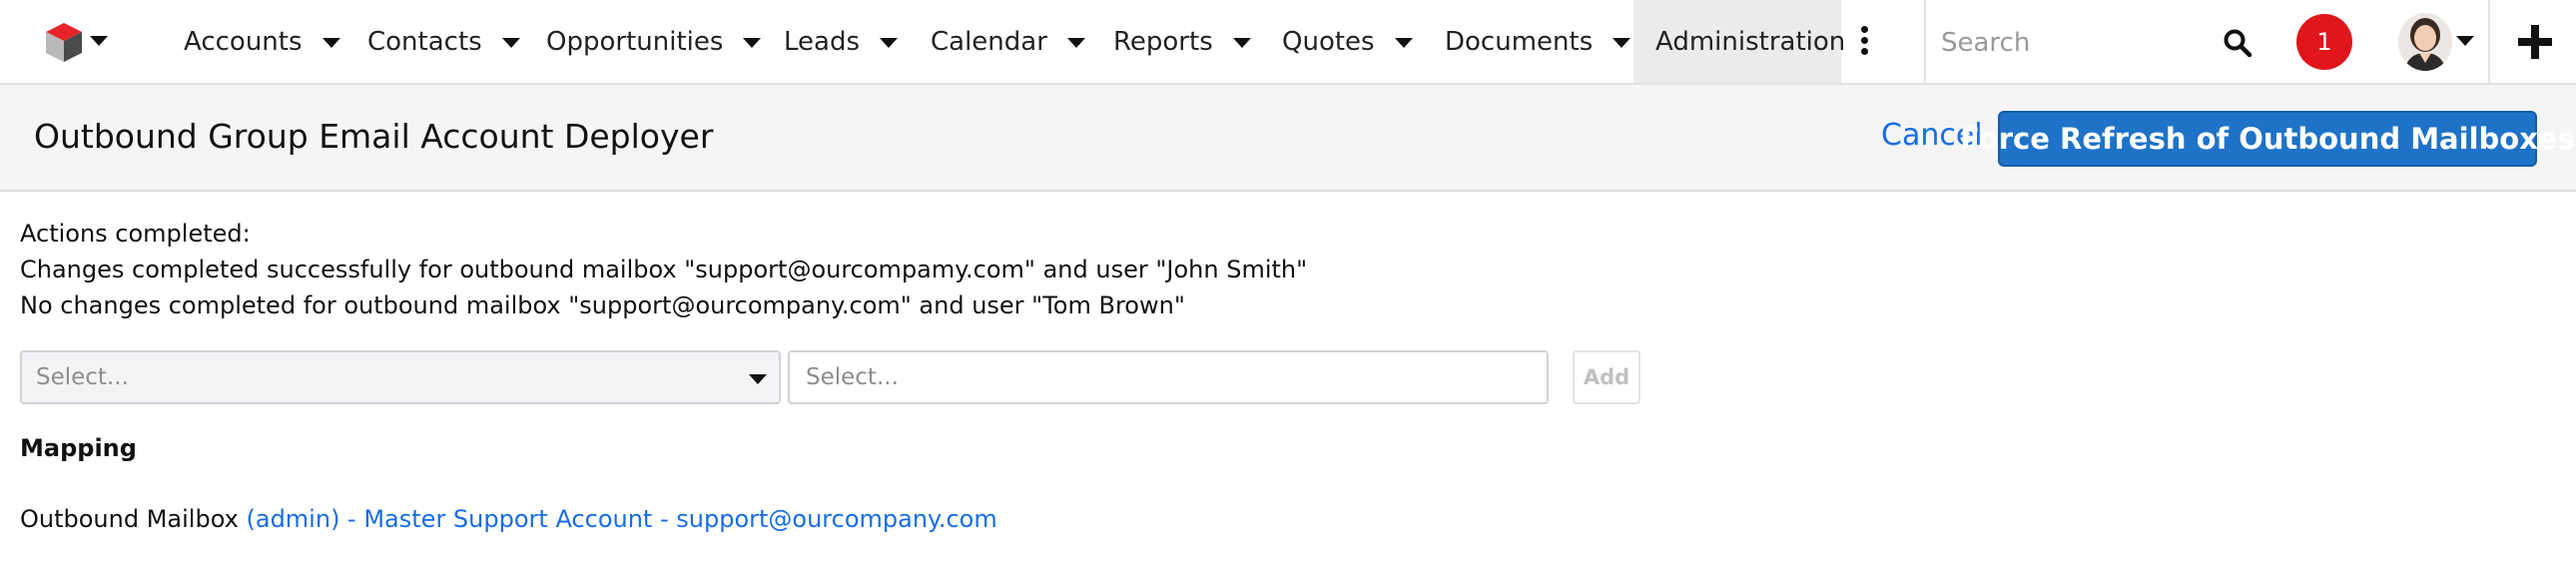 The image size is (2576, 561). Describe the element at coordinates (2066, 43) in the screenshot. I see `global-search-input` at that location.